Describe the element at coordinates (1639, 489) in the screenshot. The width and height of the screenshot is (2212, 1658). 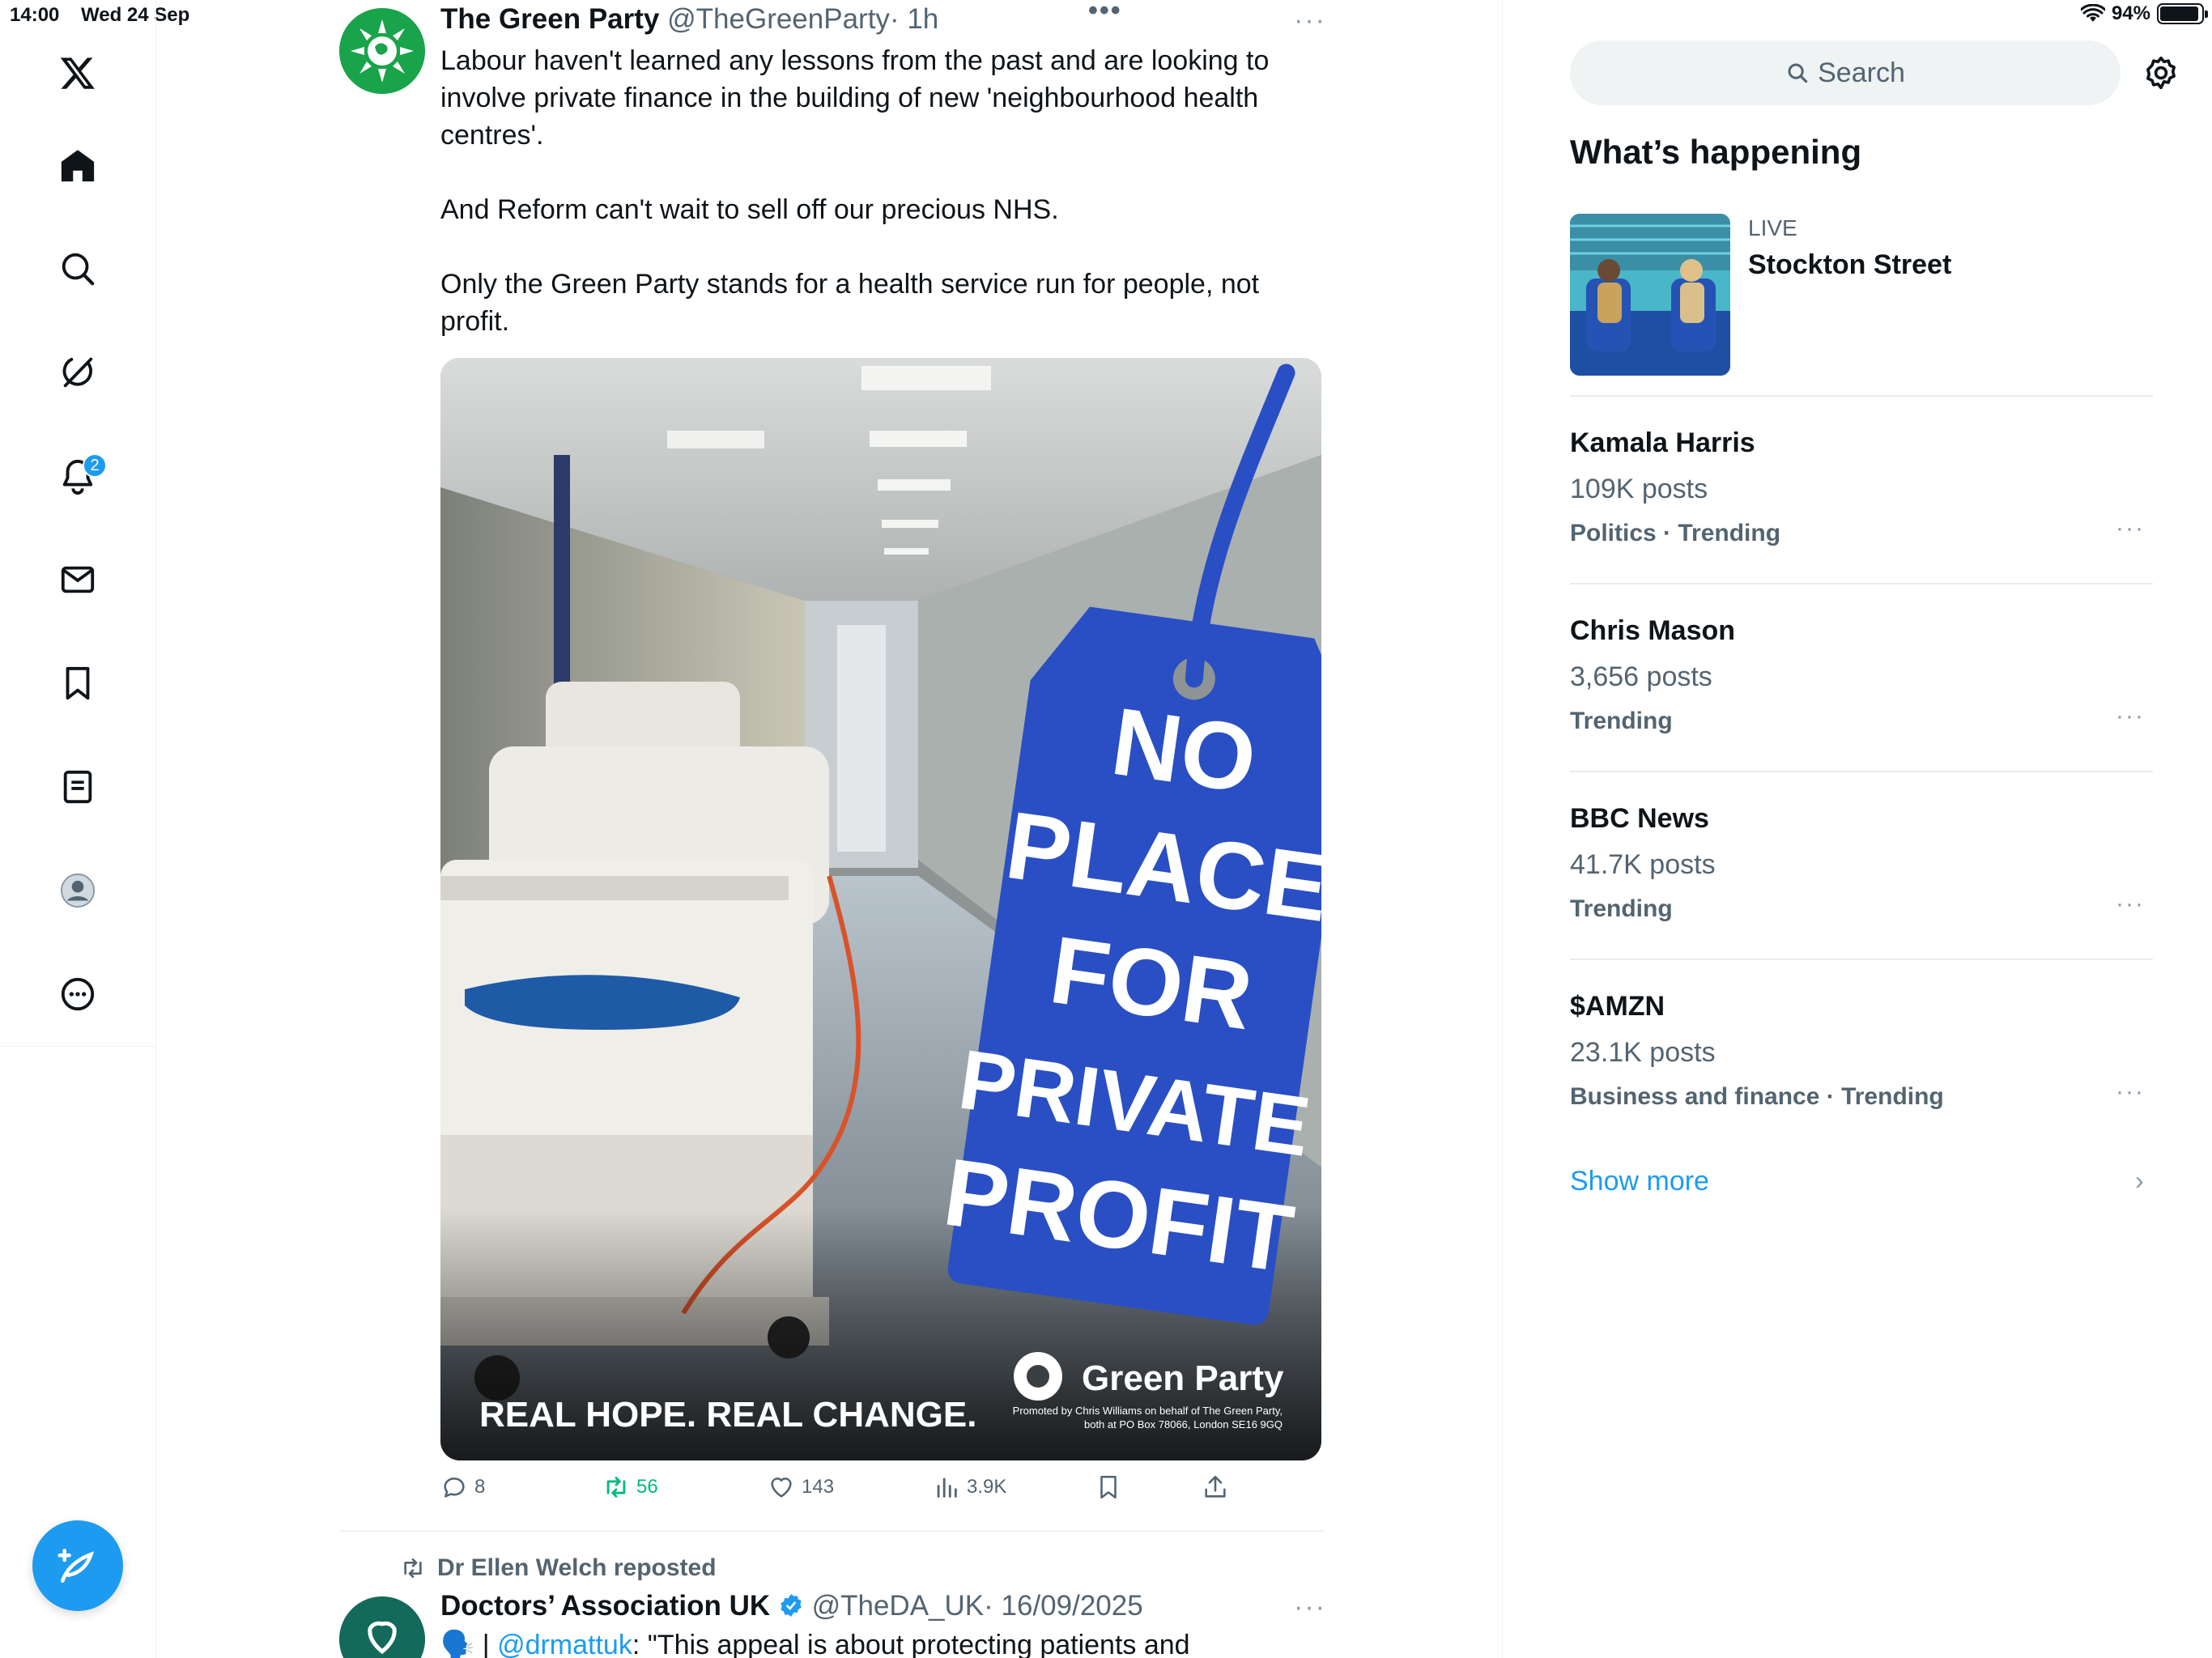
I see `trend-posts: 109K posts` at that location.